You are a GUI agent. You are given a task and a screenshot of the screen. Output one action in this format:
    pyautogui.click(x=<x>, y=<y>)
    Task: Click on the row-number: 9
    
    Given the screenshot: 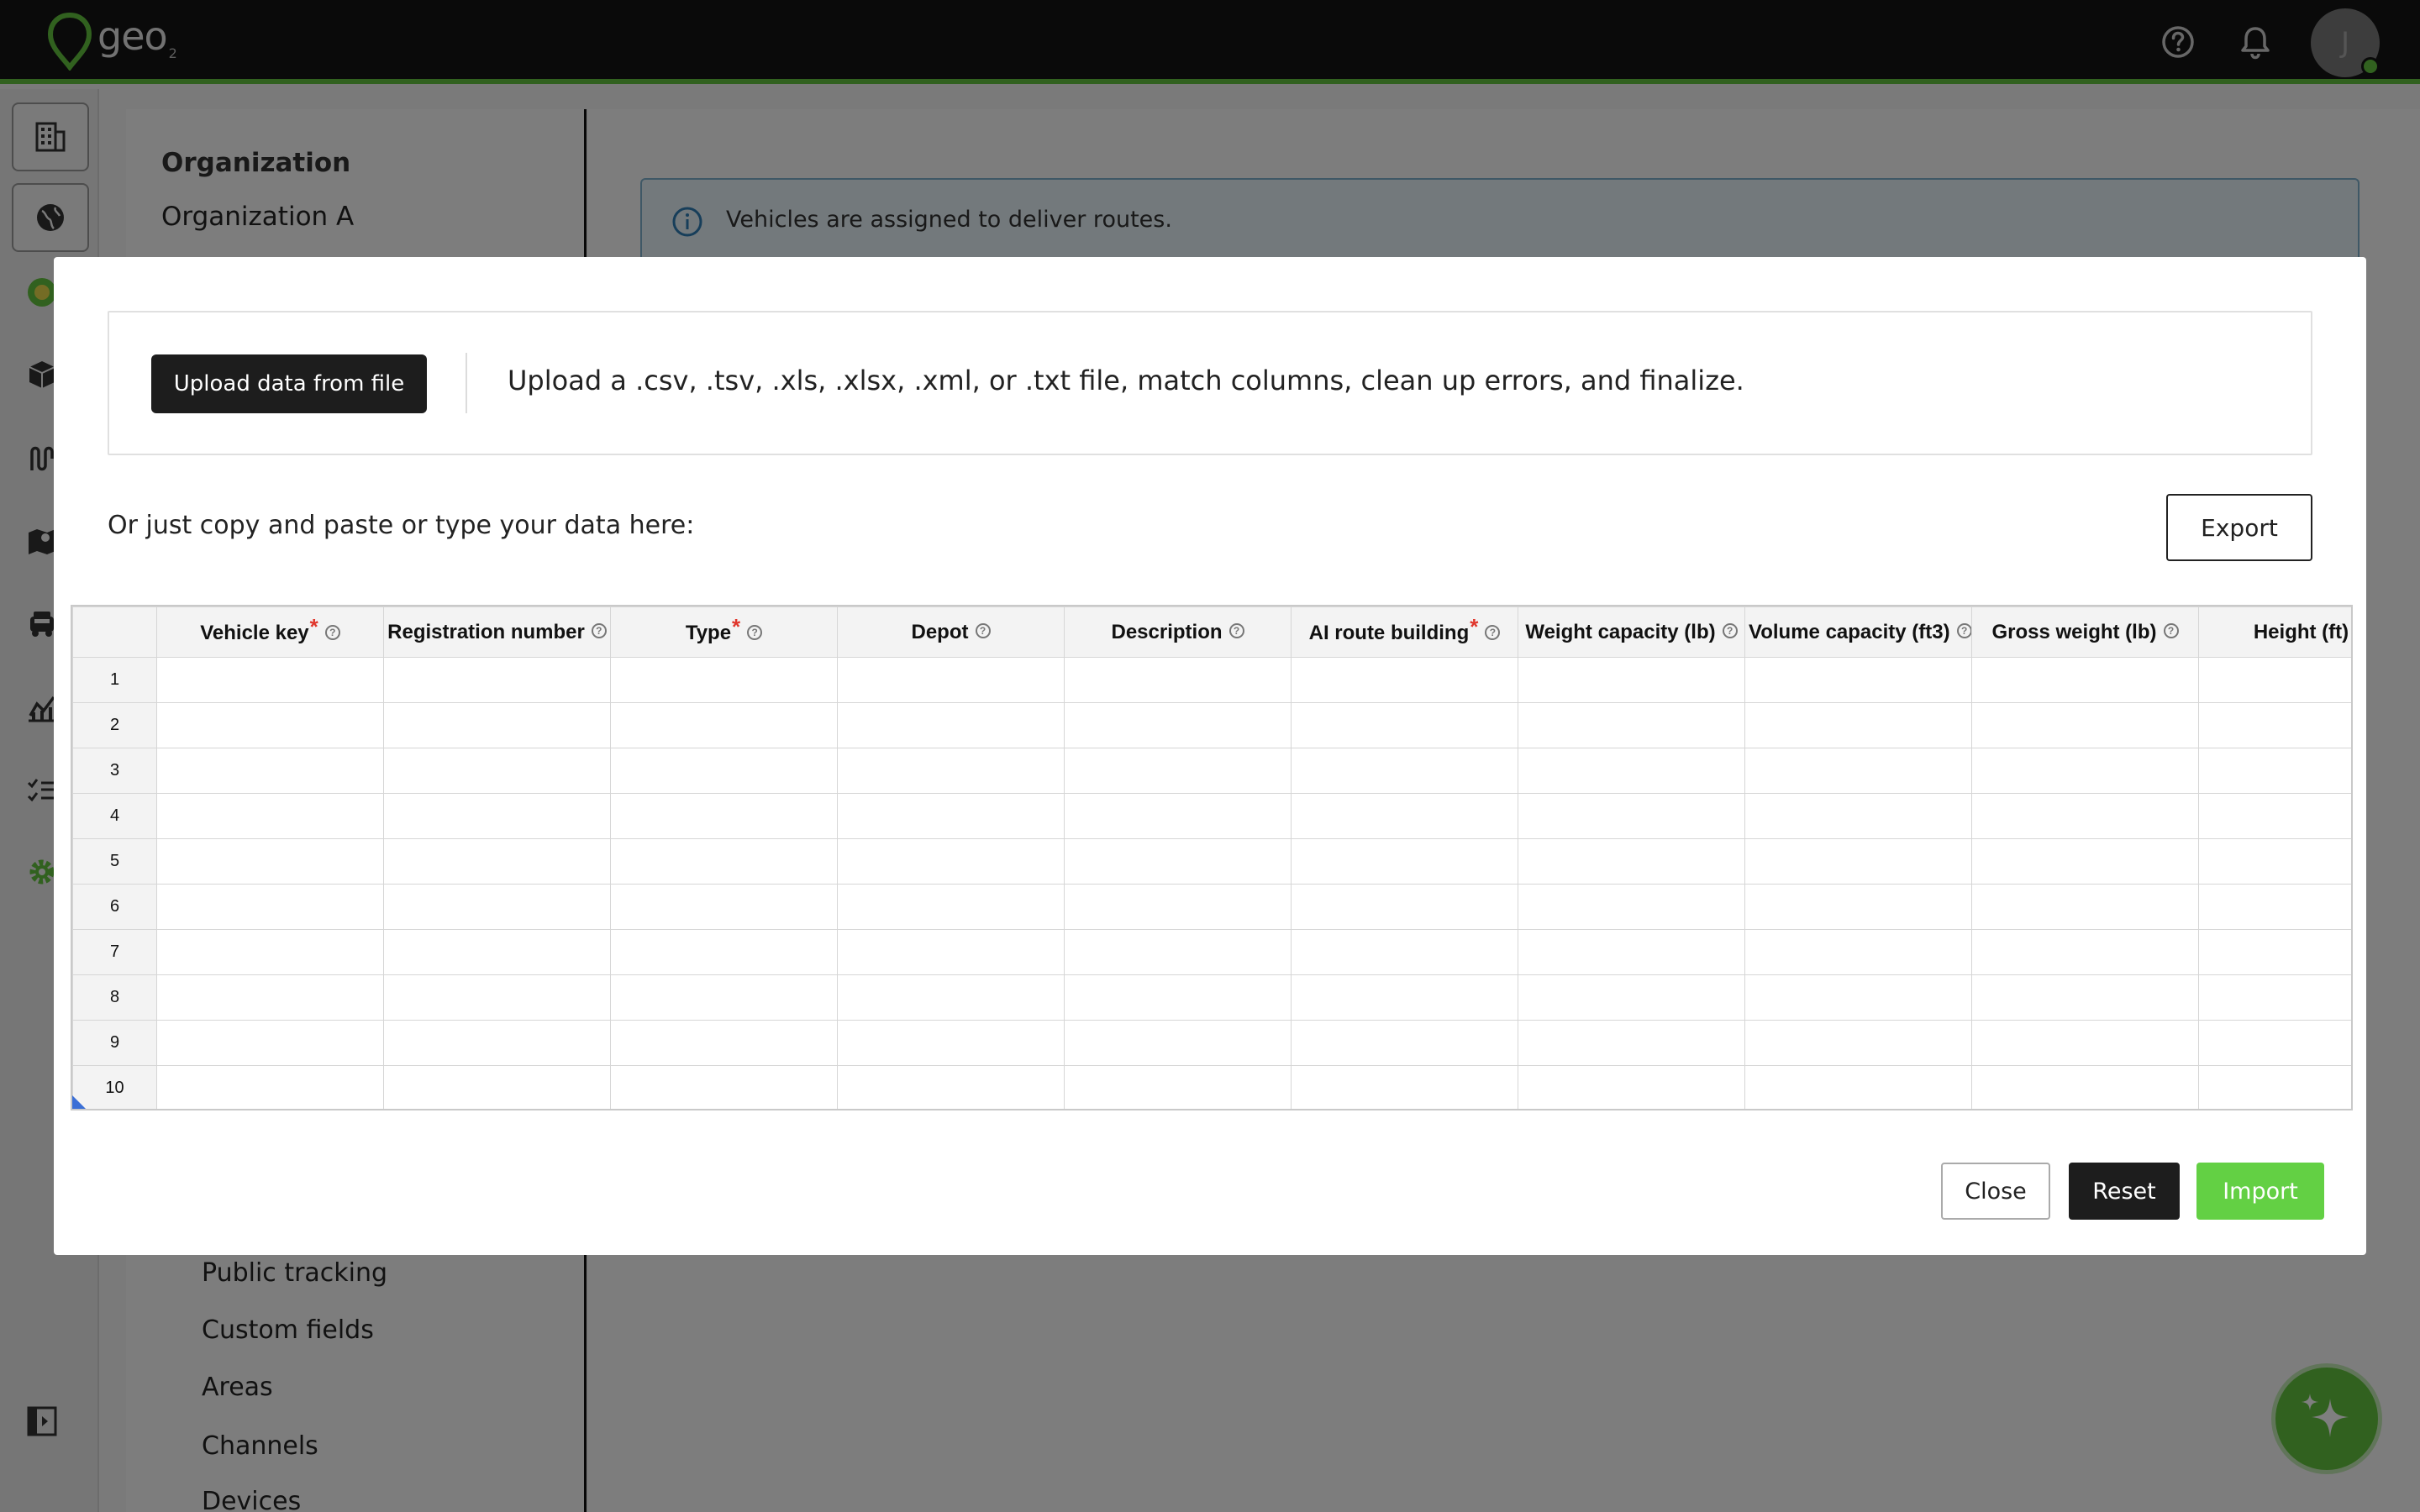 What is the action you would take?
    pyautogui.click(x=114, y=1043)
    